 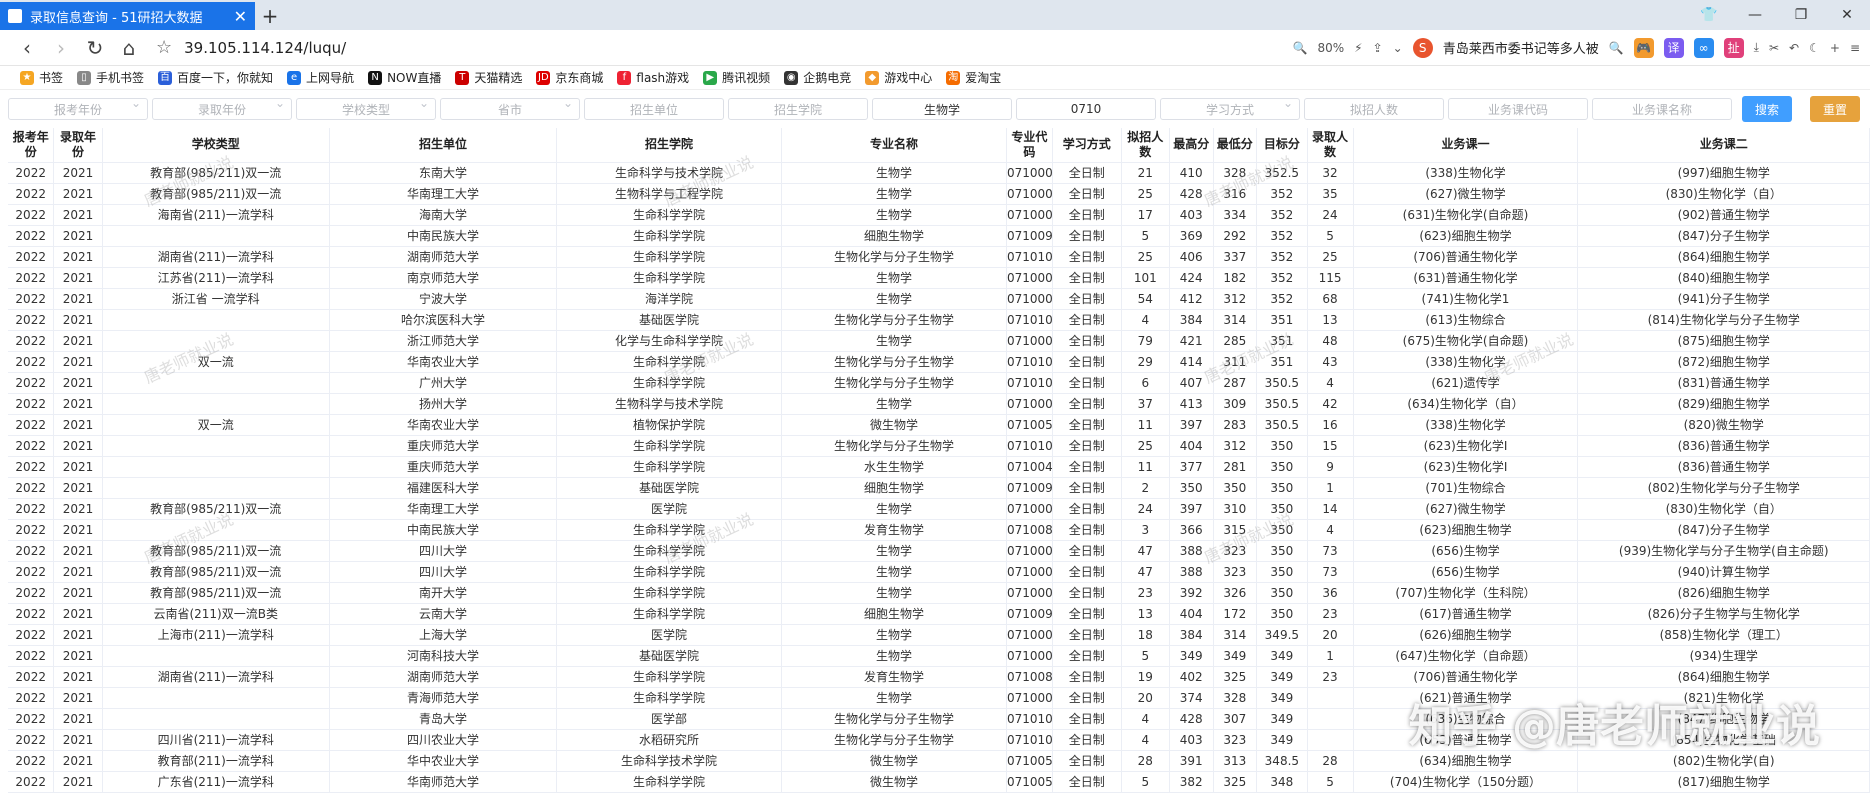 I want to click on table-cell: 349, so click(x=1282, y=740).